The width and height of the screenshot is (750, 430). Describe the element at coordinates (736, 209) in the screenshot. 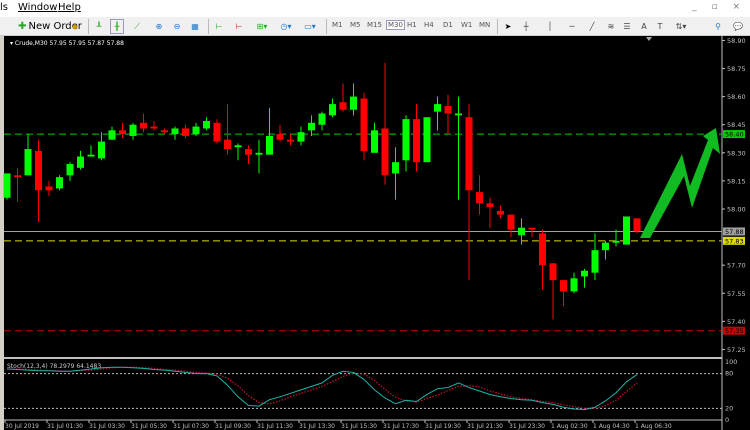

I see `price-tick-label: 58.00` at that location.